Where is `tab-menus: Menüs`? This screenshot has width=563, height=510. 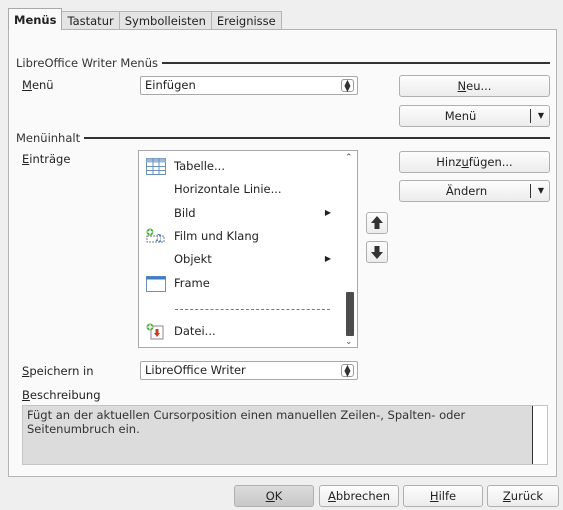
tab-menus: Menüs is located at coordinates (35, 19).